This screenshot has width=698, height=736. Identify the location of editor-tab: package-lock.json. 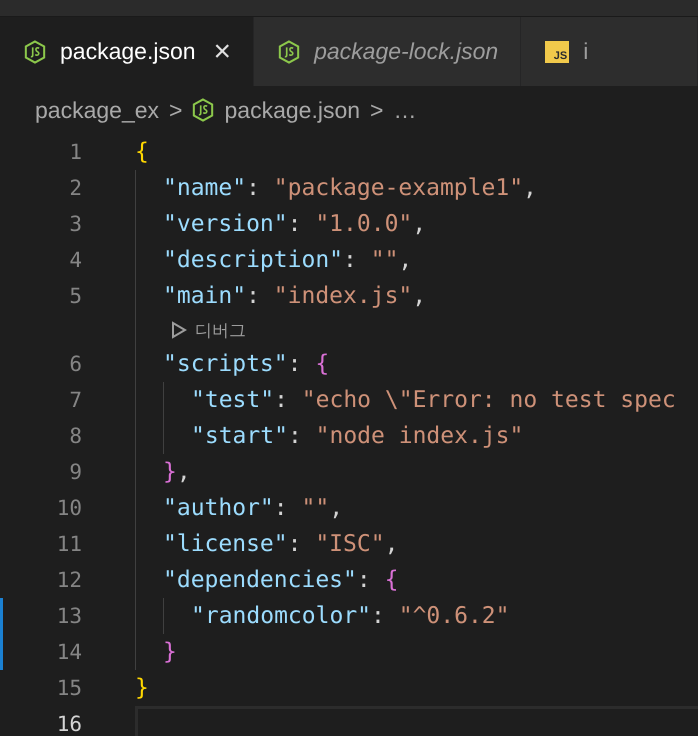
(388, 51).